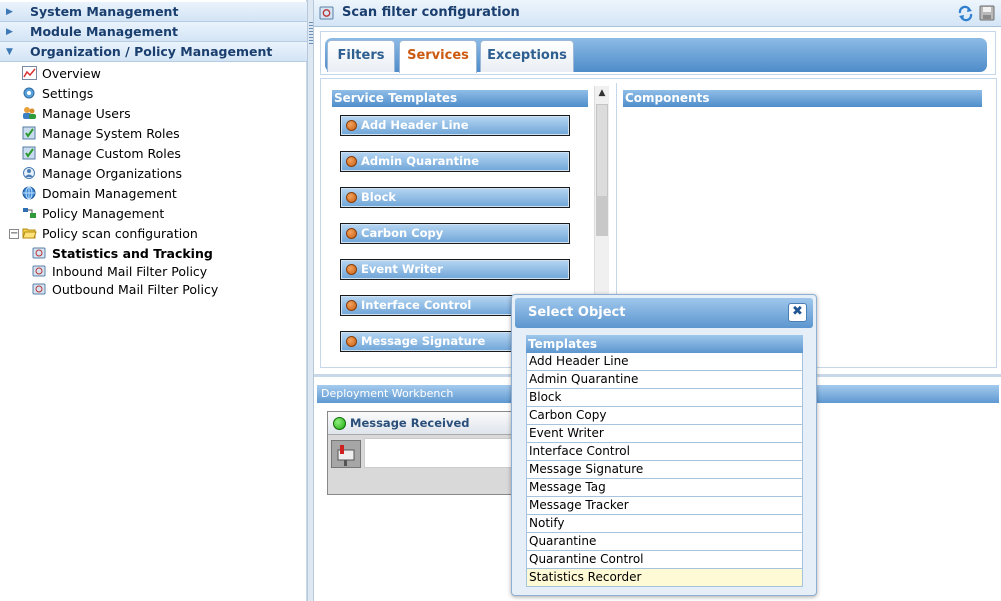 Image resolution: width=1001 pixels, height=601 pixels. I want to click on node-header: Message Received, so click(427, 423).